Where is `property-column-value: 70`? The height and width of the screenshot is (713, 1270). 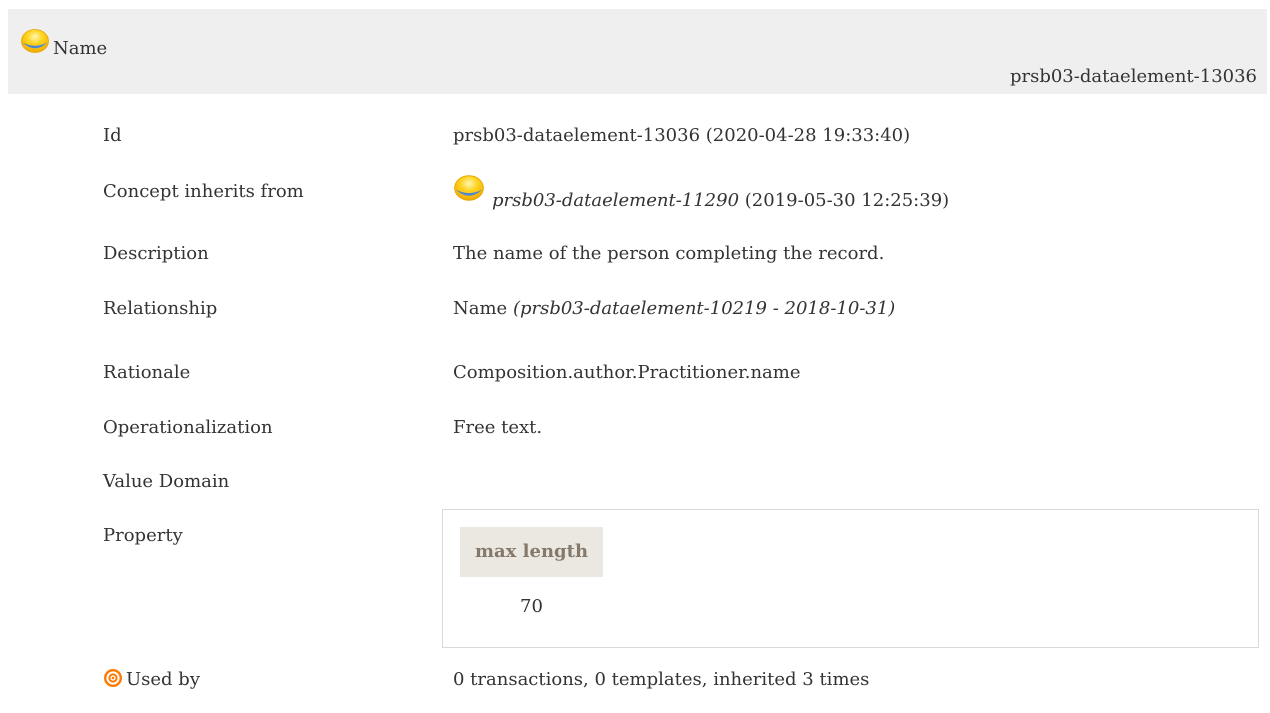
property-column-value: 70 is located at coordinates (531, 606).